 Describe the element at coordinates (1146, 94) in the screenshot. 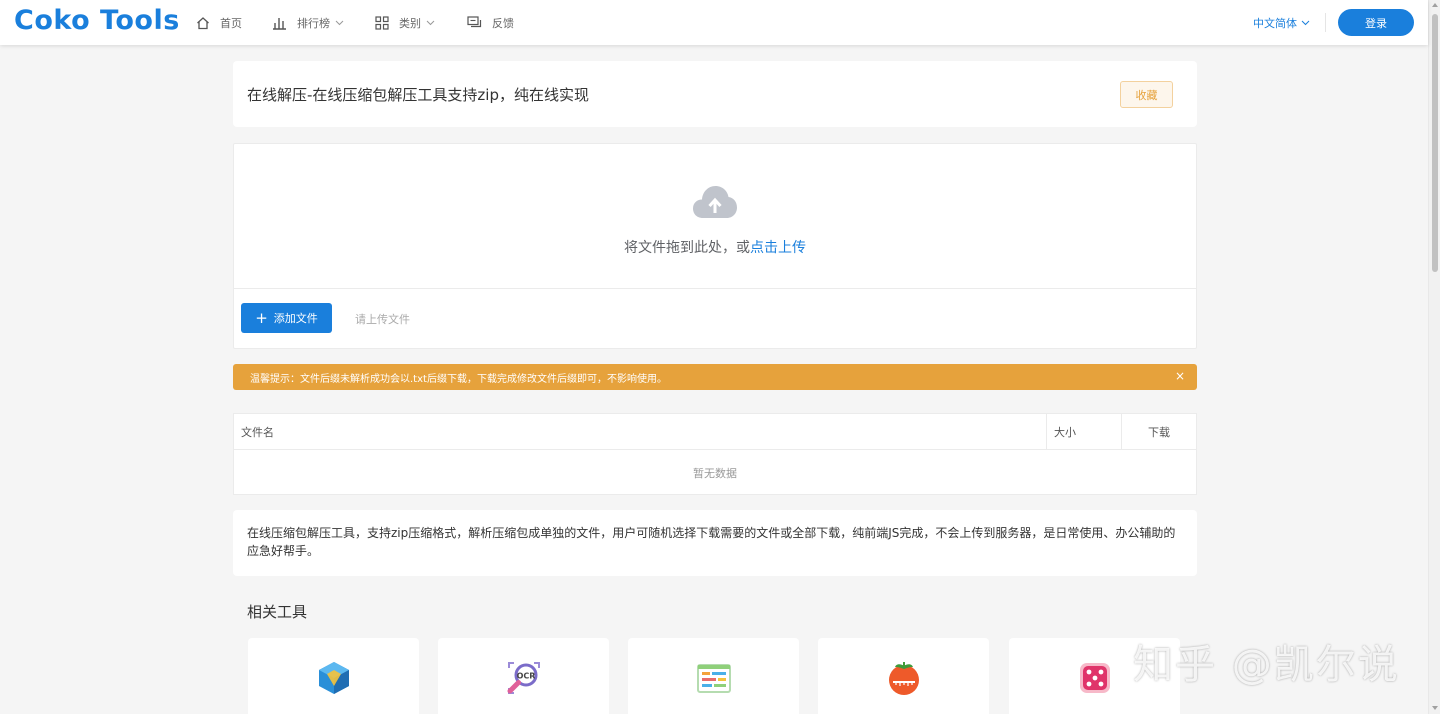

I see `favorite-button: 收藏` at that location.